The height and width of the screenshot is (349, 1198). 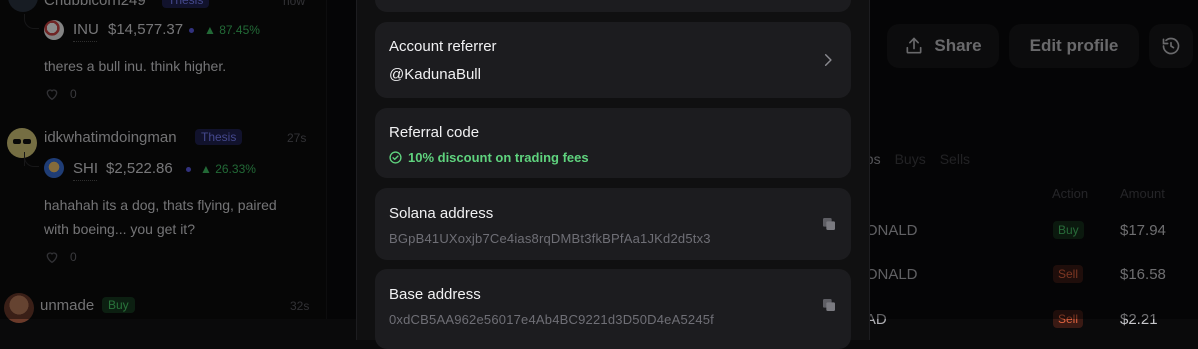 I want to click on history-button, so click(x=1171, y=46).